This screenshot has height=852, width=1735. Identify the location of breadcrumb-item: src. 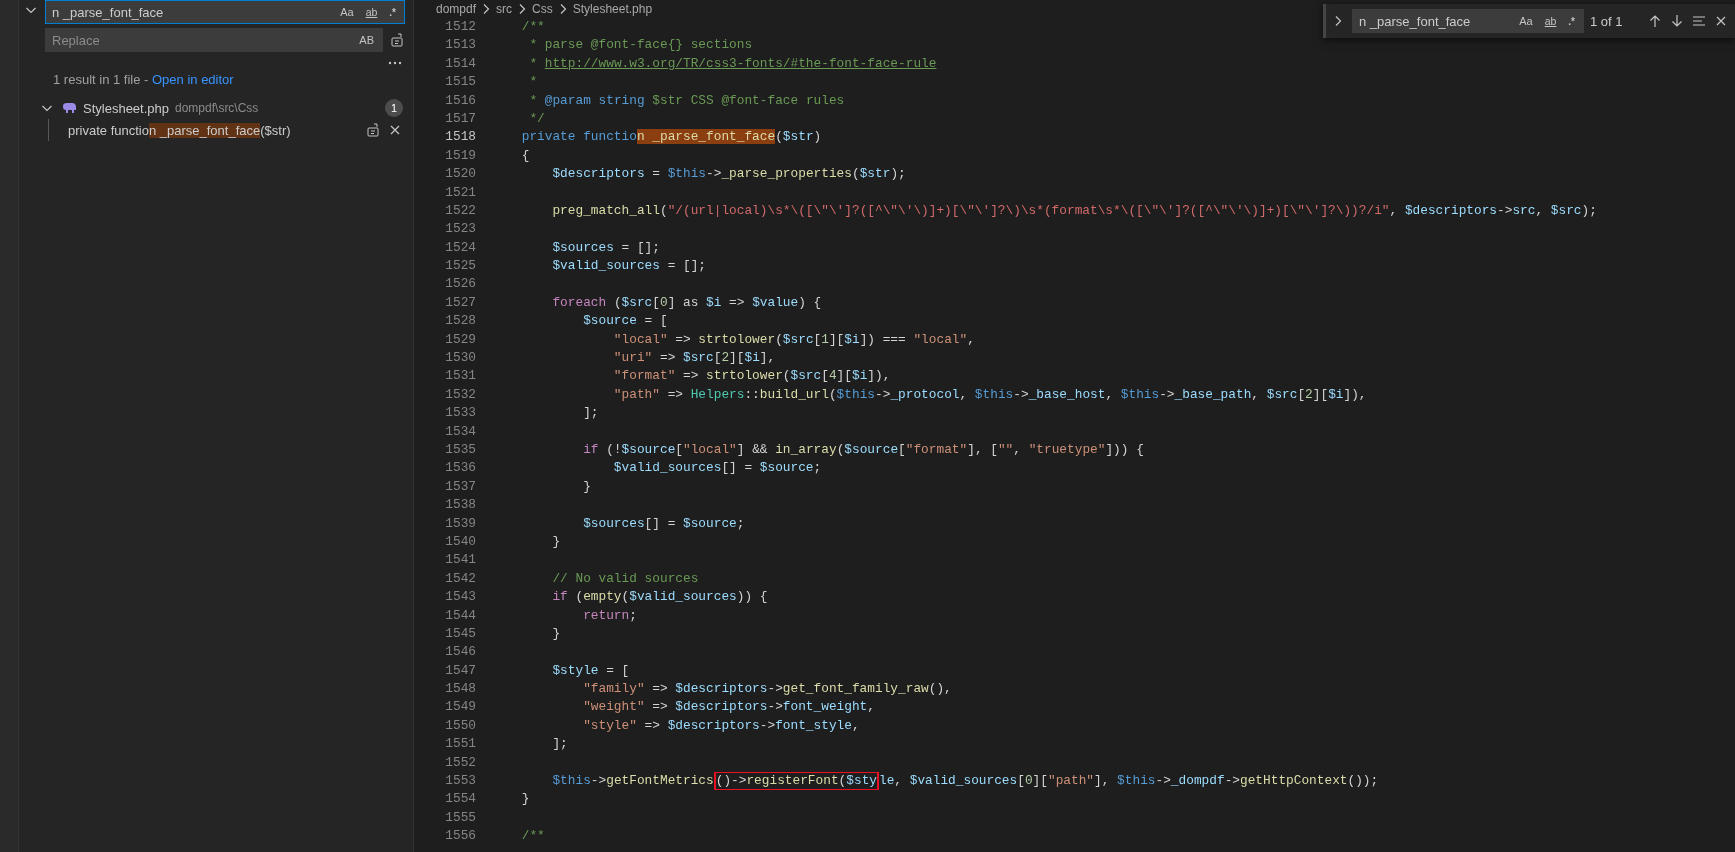
(504, 9).